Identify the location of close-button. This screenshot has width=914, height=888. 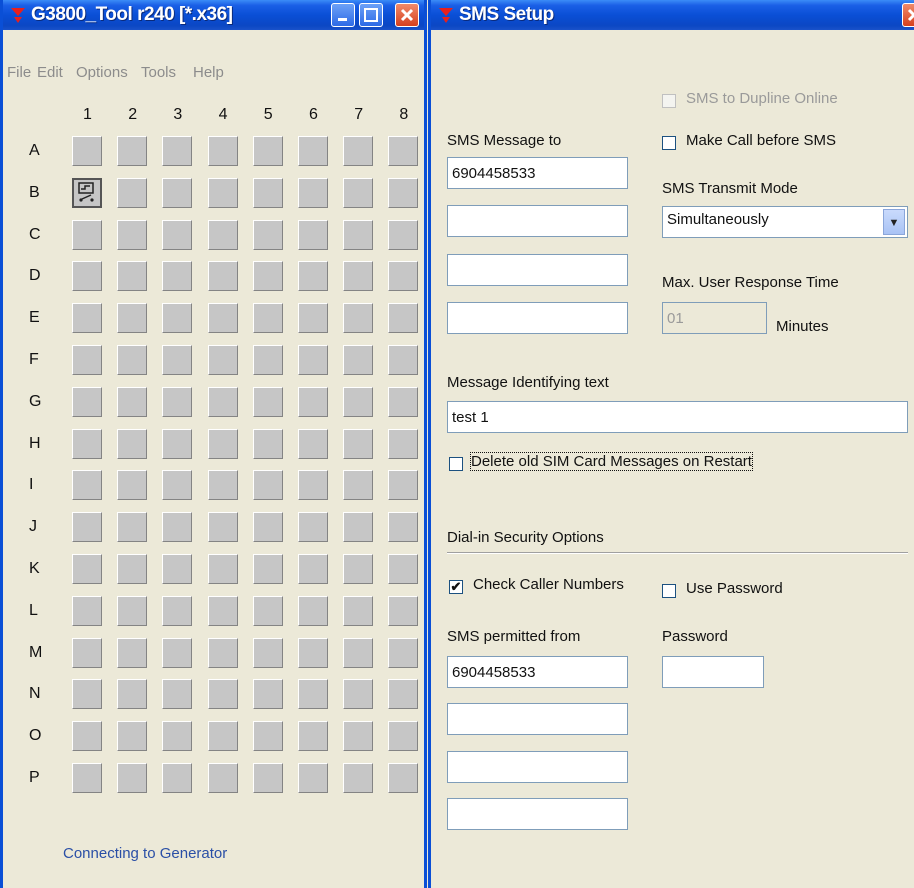
(407, 15).